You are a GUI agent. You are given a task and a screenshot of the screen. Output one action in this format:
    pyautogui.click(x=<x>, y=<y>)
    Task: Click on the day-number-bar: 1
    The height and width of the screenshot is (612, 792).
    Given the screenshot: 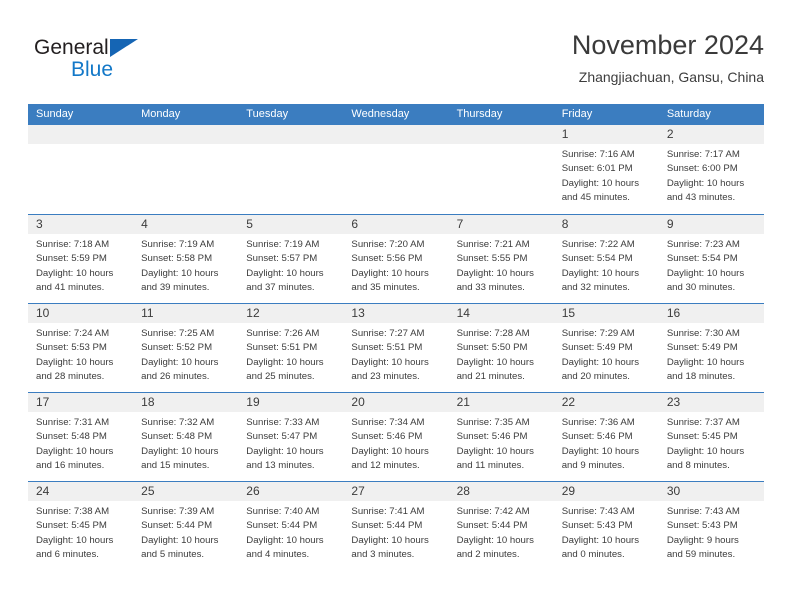 What is the action you would take?
    pyautogui.click(x=606, y=134)
    